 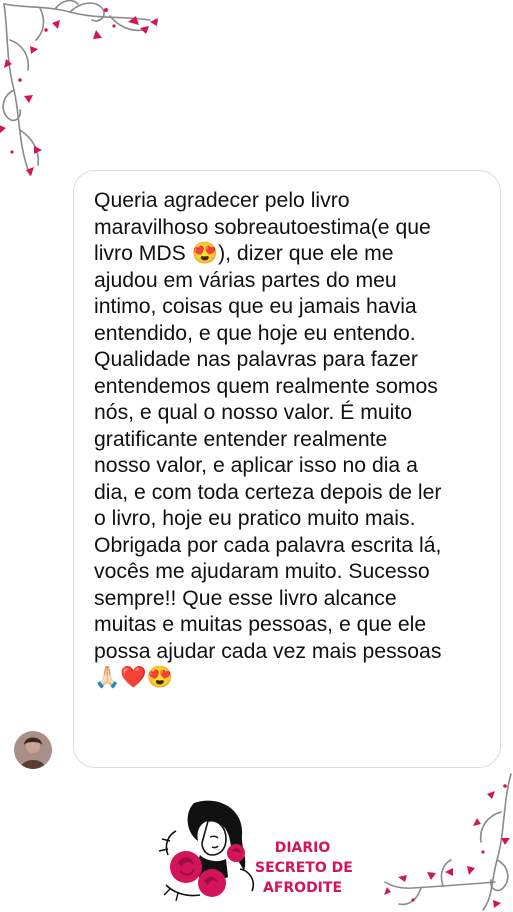 I want to click on message-line: 🙏🏻❤️😍, so click(x=134, y=677).